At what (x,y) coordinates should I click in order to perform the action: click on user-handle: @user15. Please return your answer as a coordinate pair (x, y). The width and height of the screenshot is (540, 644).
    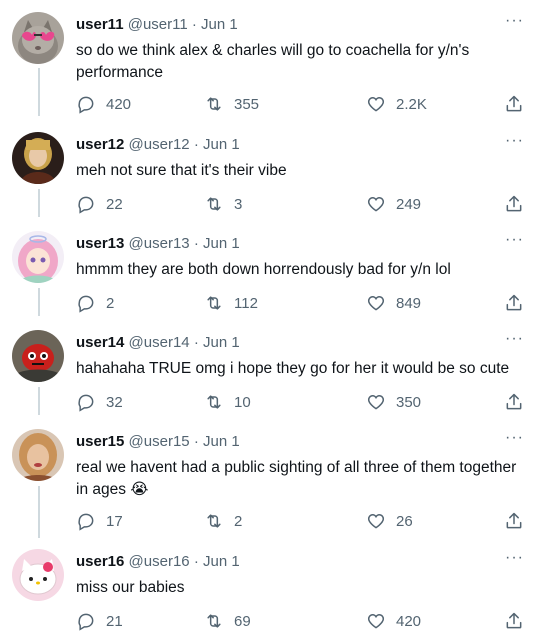
    Looking at the image, I should click on (159, 441).